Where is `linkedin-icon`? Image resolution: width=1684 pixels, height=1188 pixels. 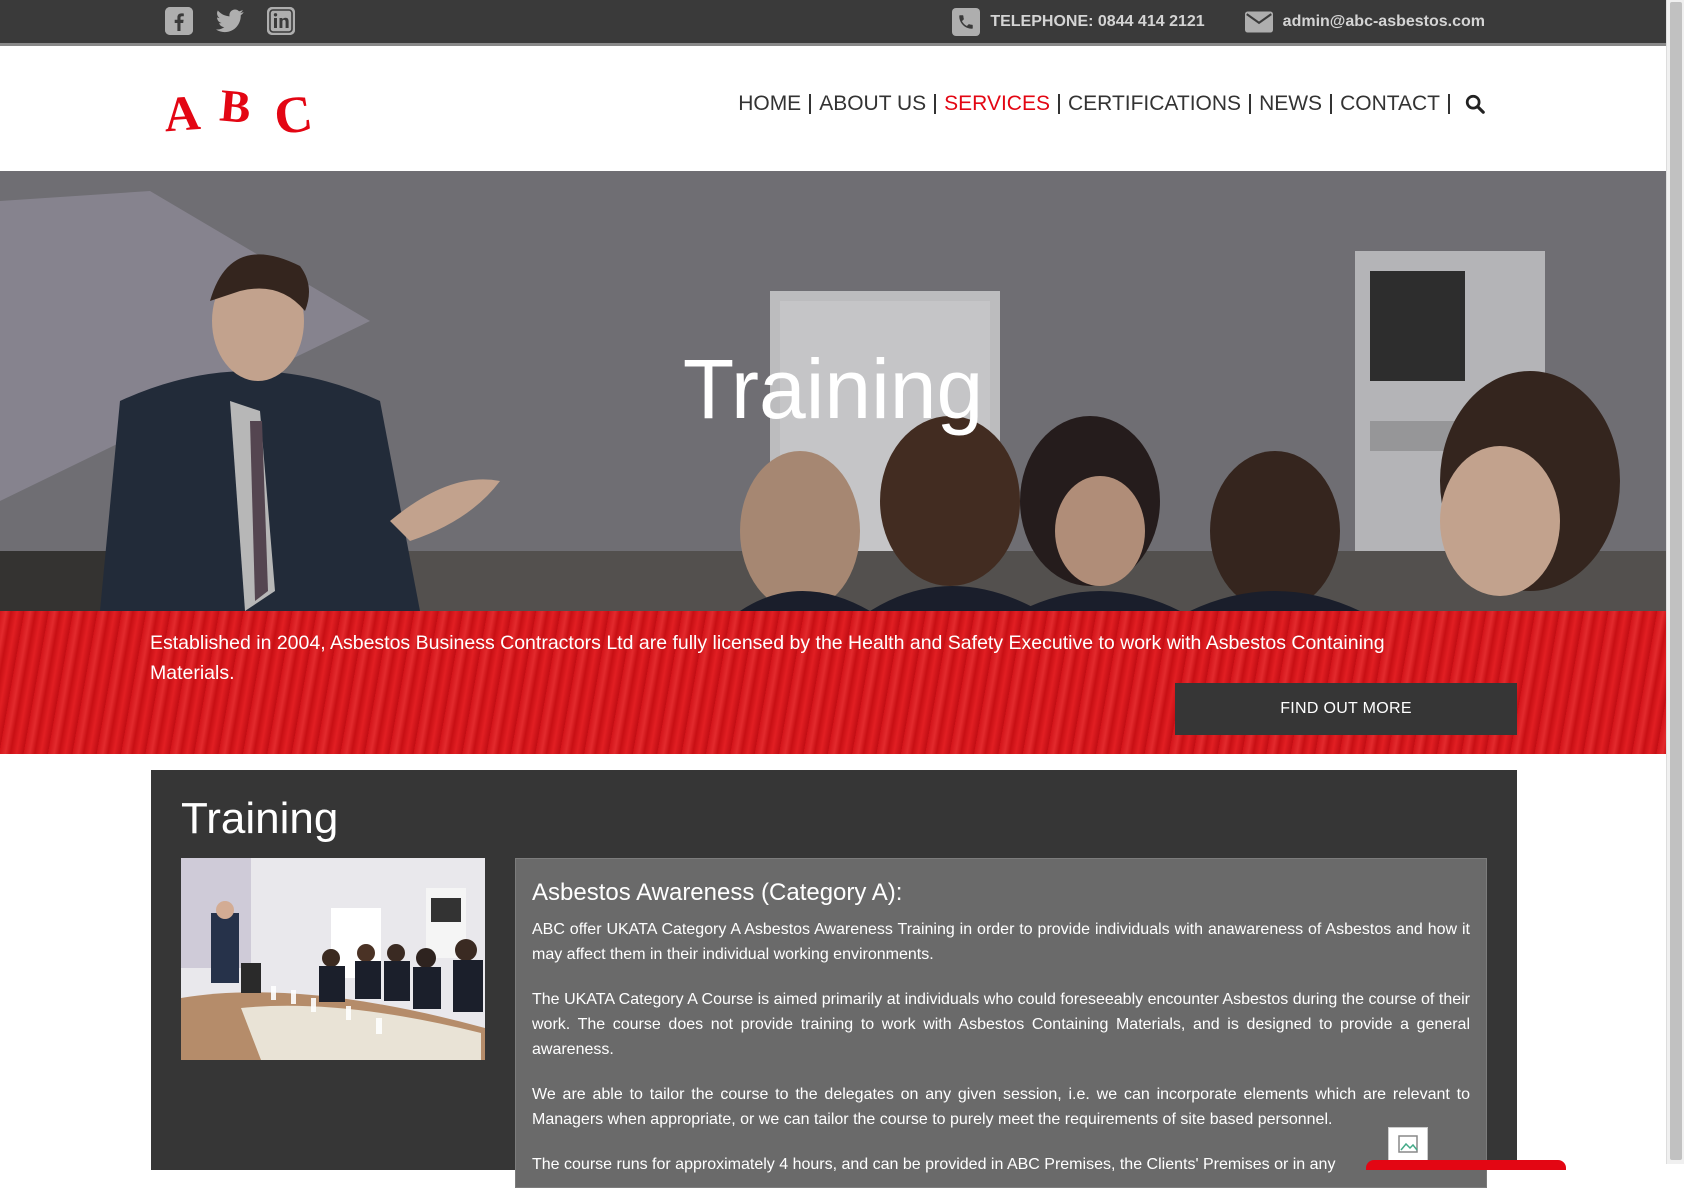
linkedin-icon is located at coordinates (281, 21).